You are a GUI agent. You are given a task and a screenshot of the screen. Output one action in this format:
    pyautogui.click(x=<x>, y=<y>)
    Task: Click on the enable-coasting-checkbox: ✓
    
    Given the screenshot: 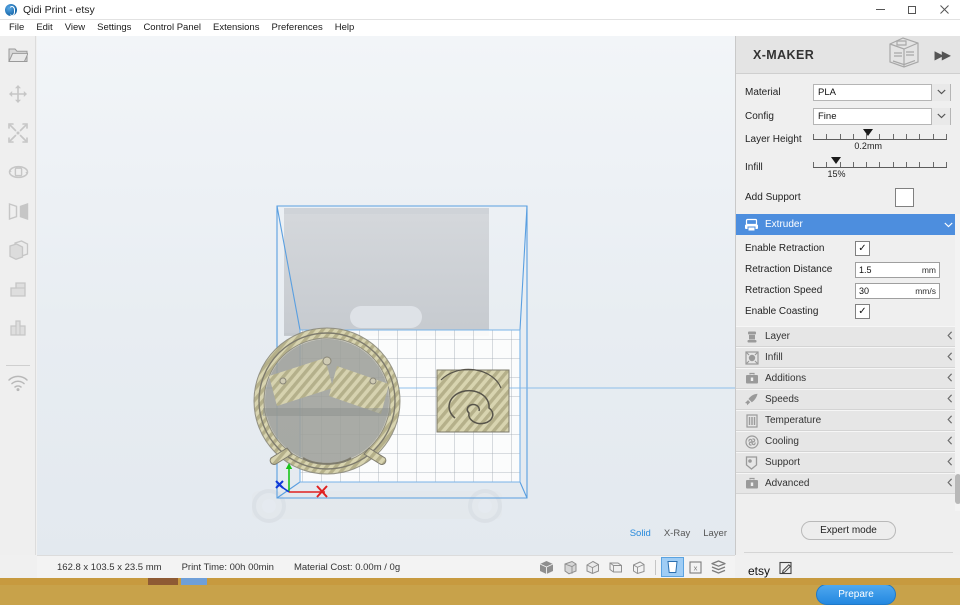 What is the action you would take?
    pyautogui.click(x=862, y=311)
    